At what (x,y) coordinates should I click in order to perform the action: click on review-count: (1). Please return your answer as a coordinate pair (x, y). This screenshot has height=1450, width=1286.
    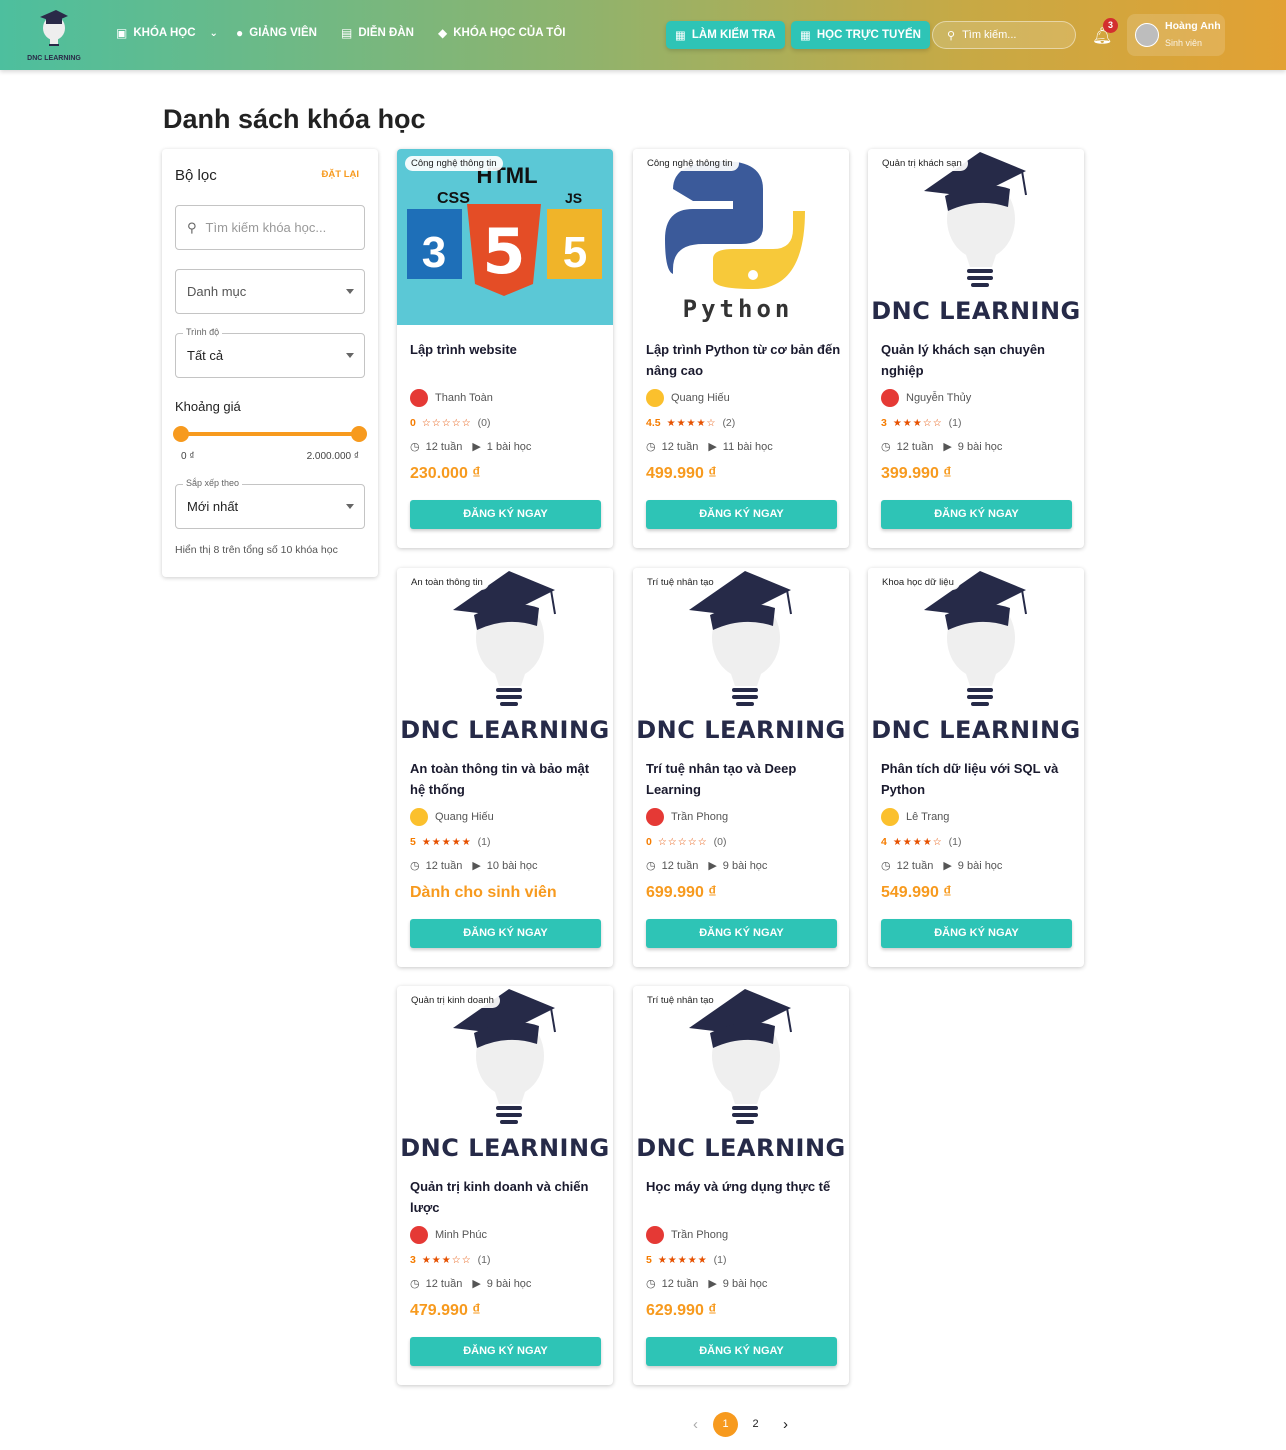
    Looking at the image, I should click on (955, 423).